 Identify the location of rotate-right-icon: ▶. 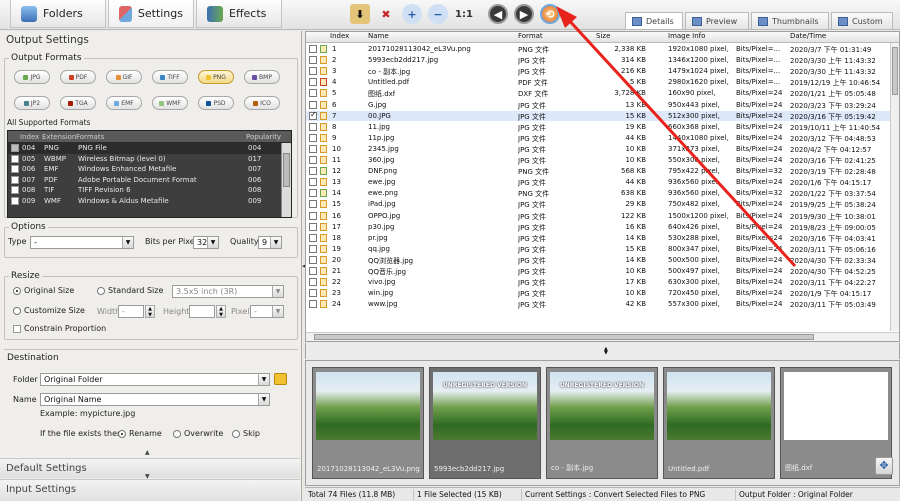
(524, 14).